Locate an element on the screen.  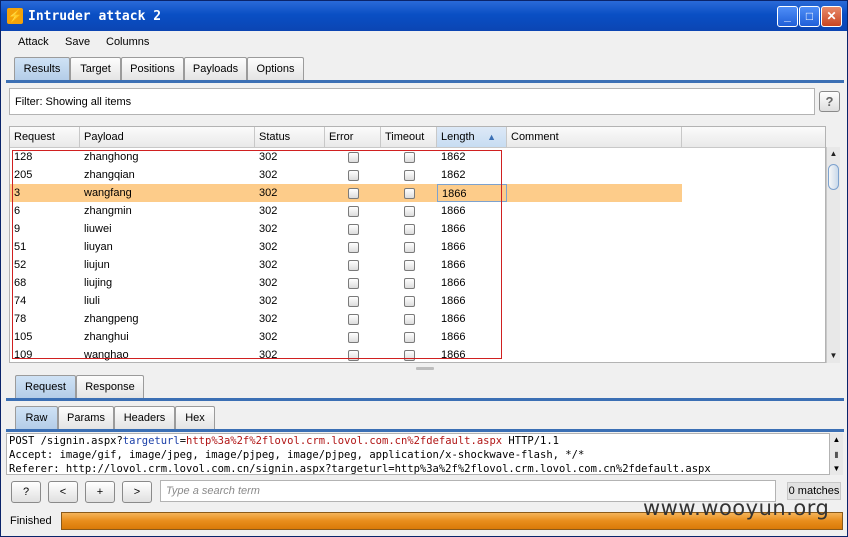
col-timeout: Timeout is located at coordinates (409, 137).